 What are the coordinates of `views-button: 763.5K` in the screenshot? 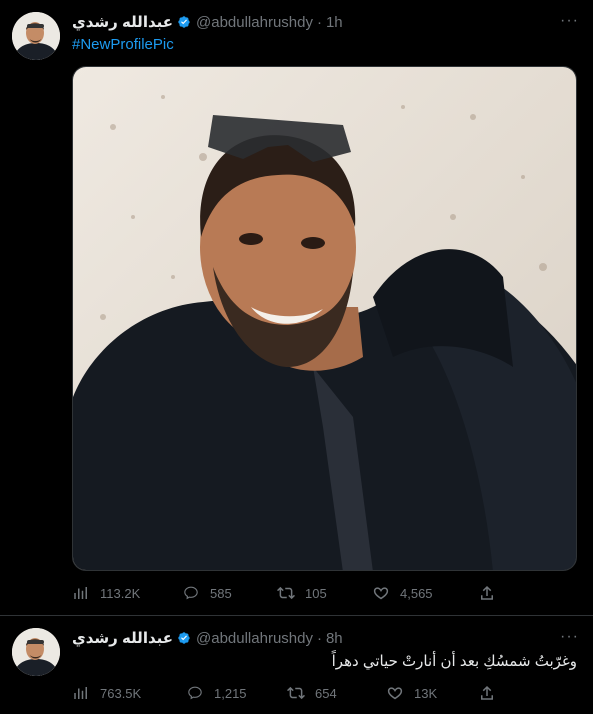 It's located at (106, 693).